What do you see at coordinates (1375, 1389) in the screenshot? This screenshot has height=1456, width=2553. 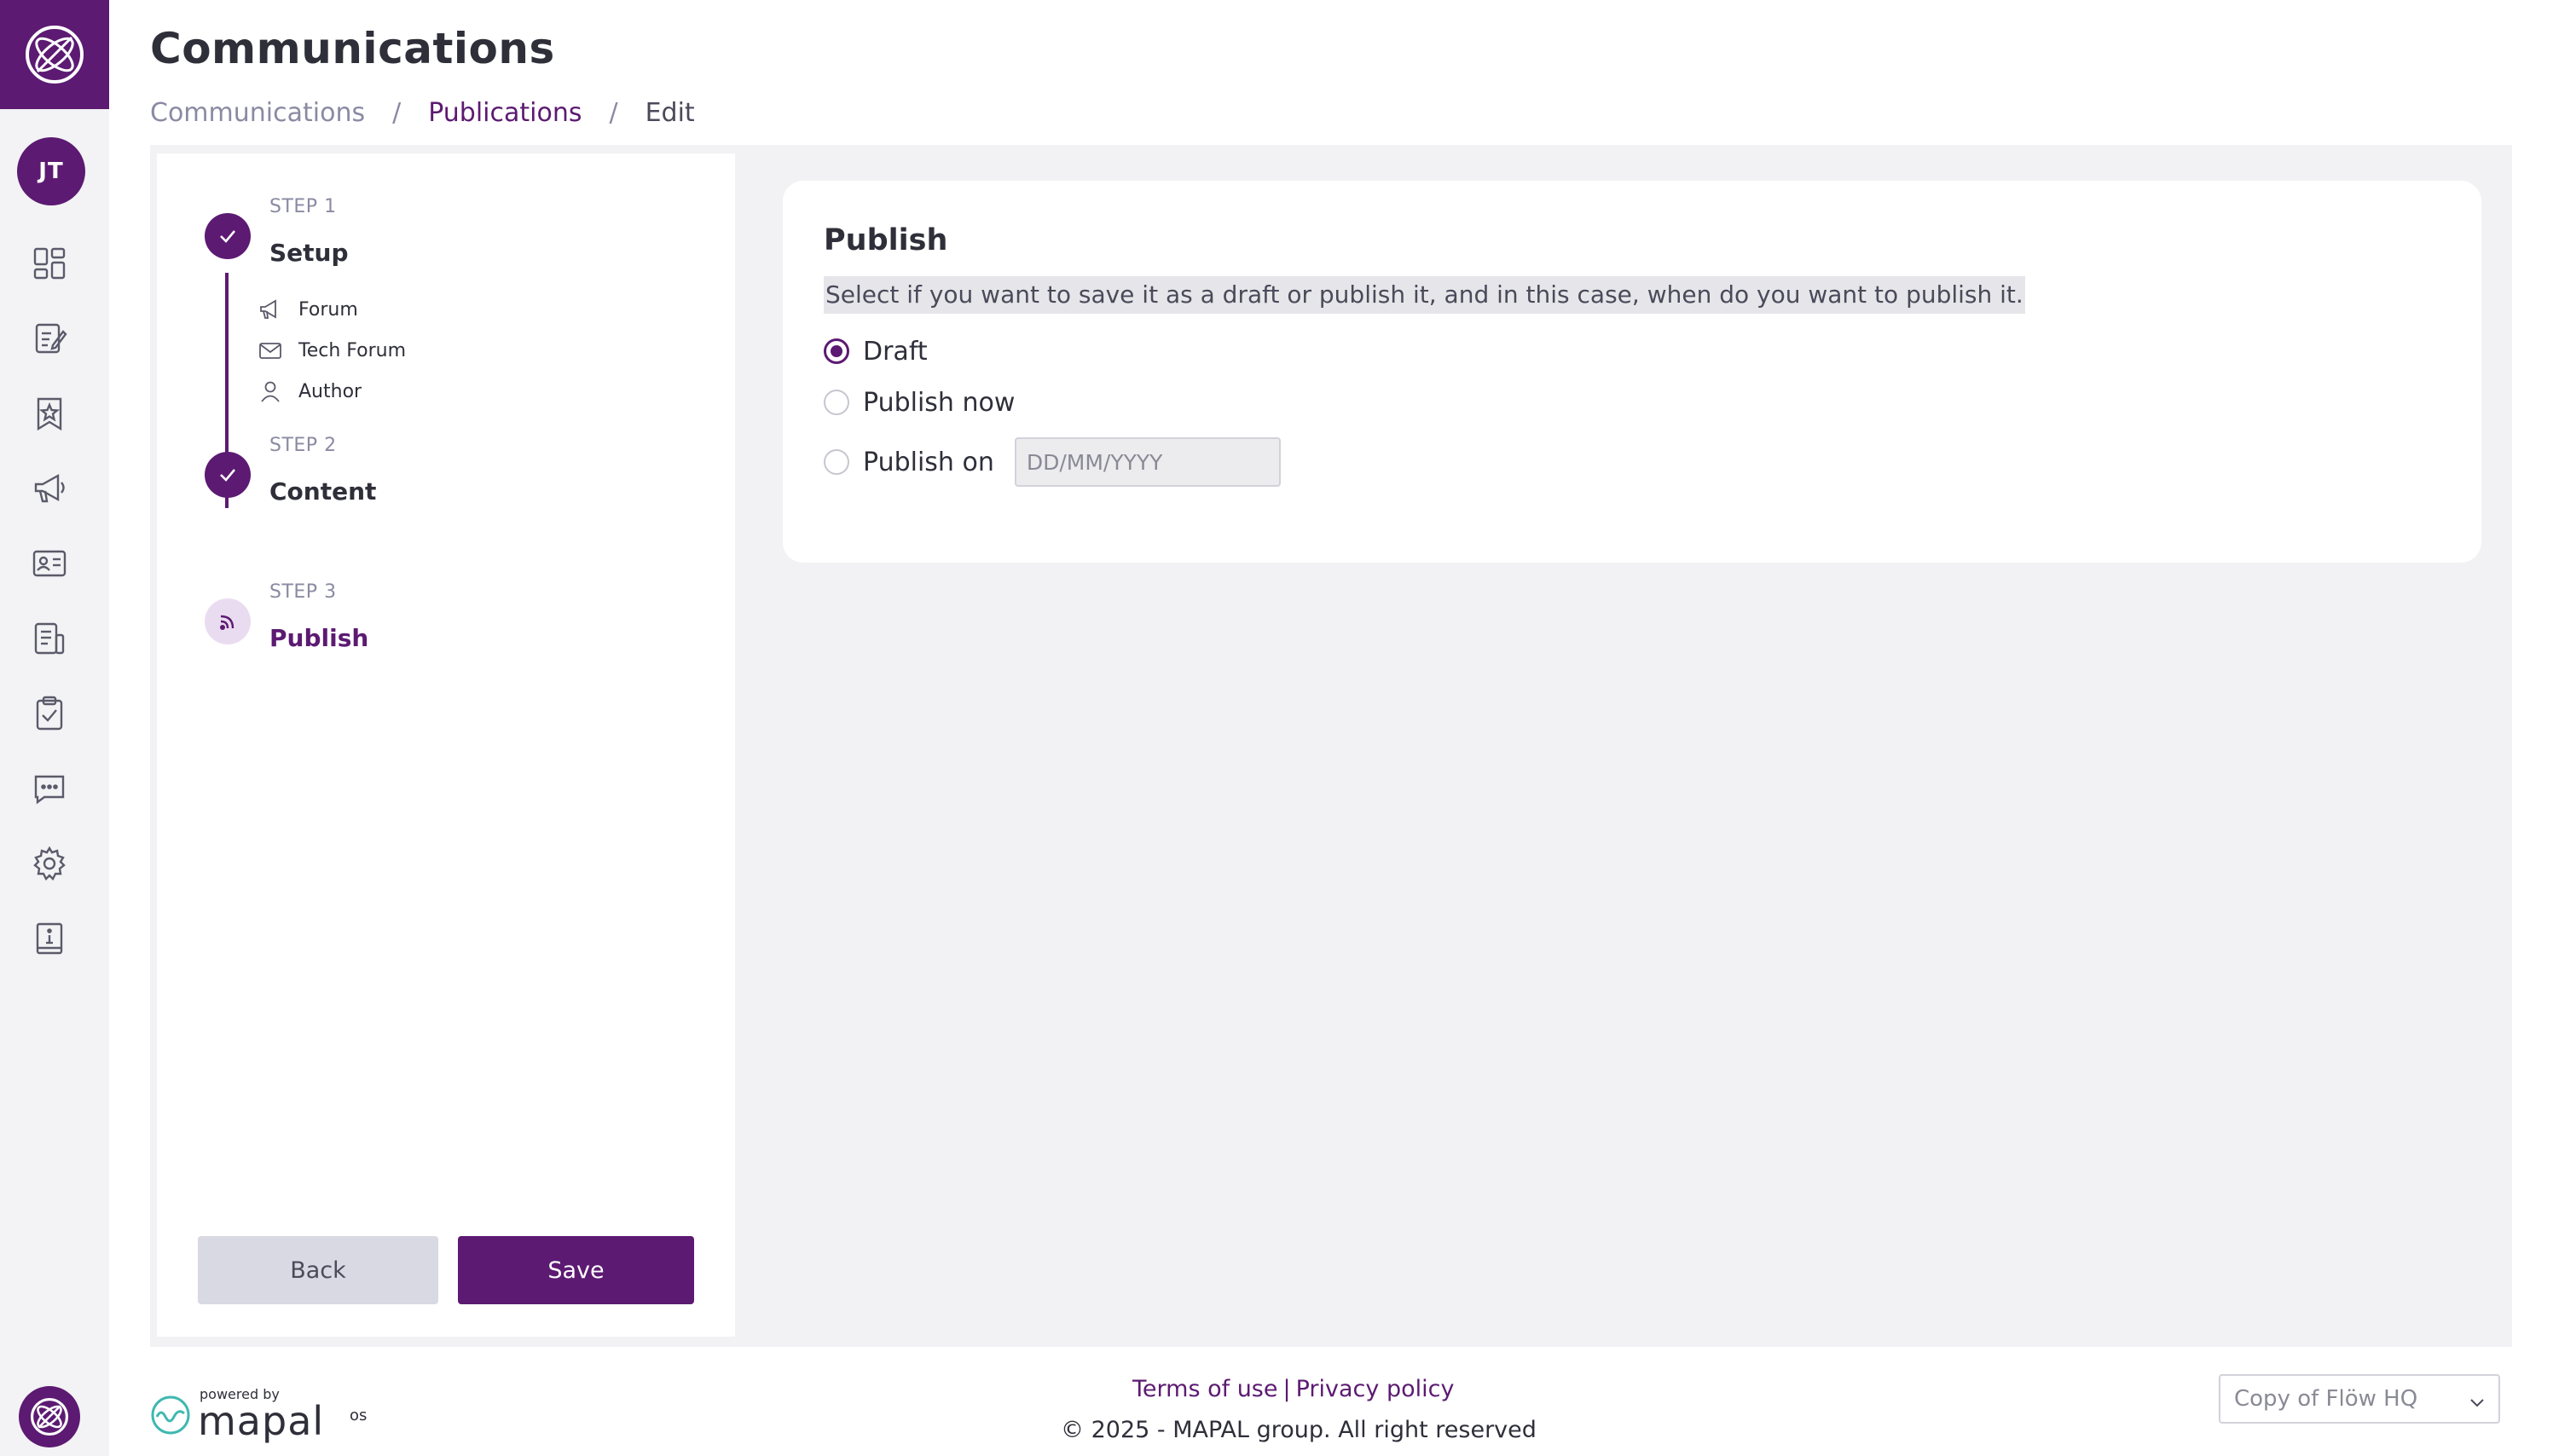 I see `privacy-link: Privacy policy` at bounding box center [1375, 1389].